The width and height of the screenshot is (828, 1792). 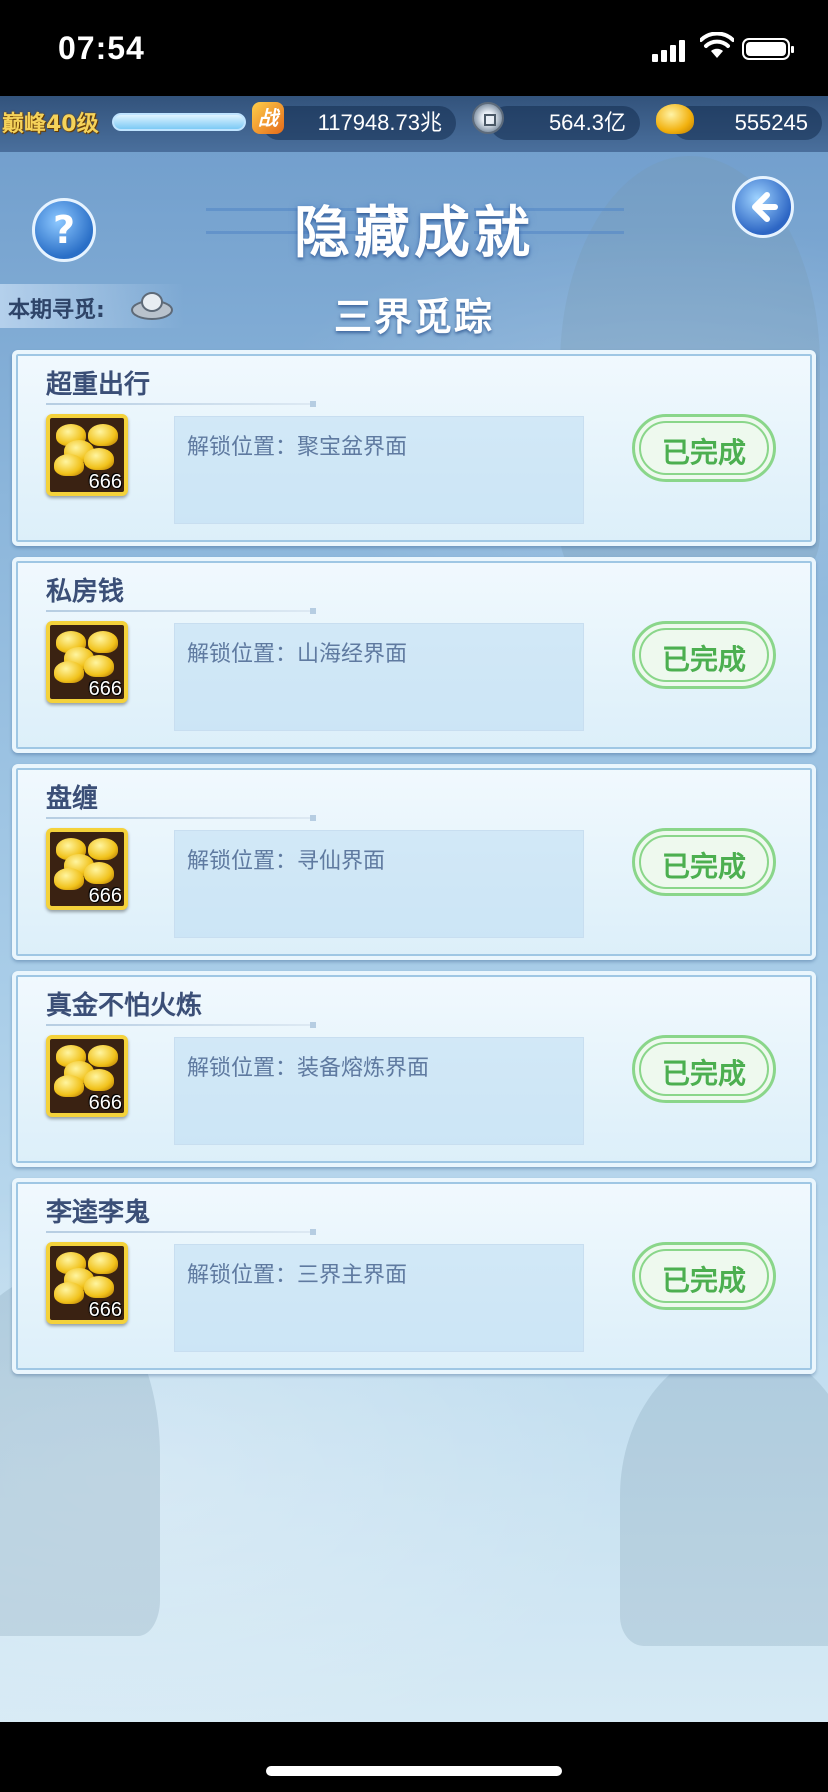 What do you see at coordinates (379, 470) in the screenshot?
I see `unlock-location-box: 解锁位置：聚宝盆界面` at bounding box center [379, 470].